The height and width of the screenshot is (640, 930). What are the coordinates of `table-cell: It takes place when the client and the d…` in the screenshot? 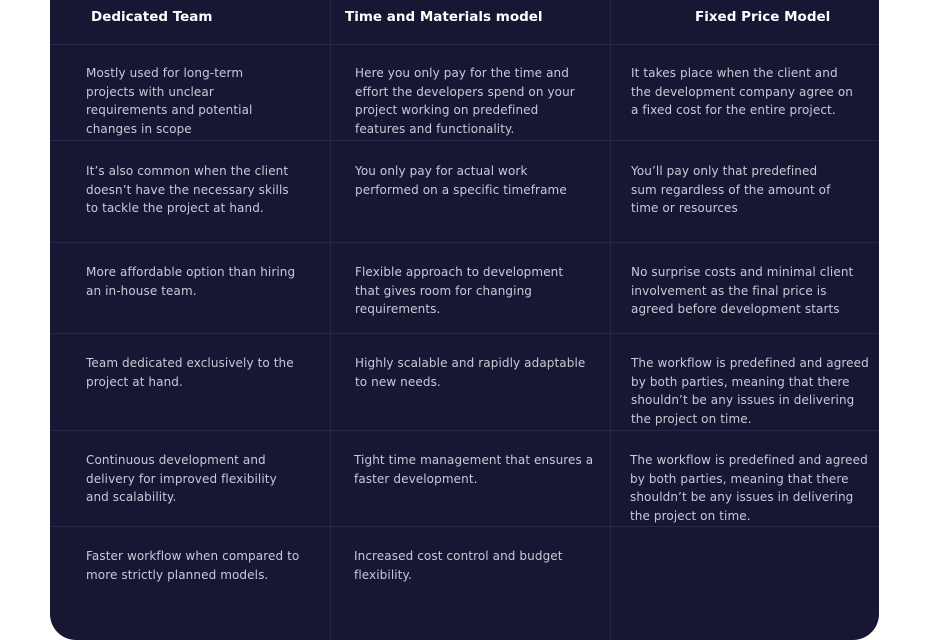 It's located at (742, 91).